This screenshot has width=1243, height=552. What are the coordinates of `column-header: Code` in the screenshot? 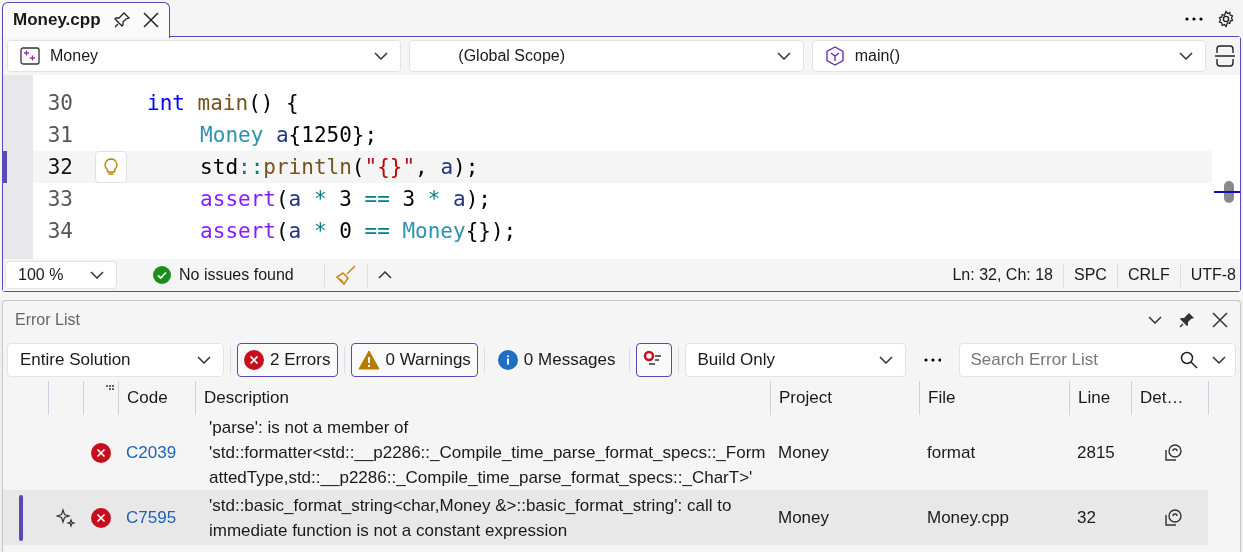 It's located at (156, 398).